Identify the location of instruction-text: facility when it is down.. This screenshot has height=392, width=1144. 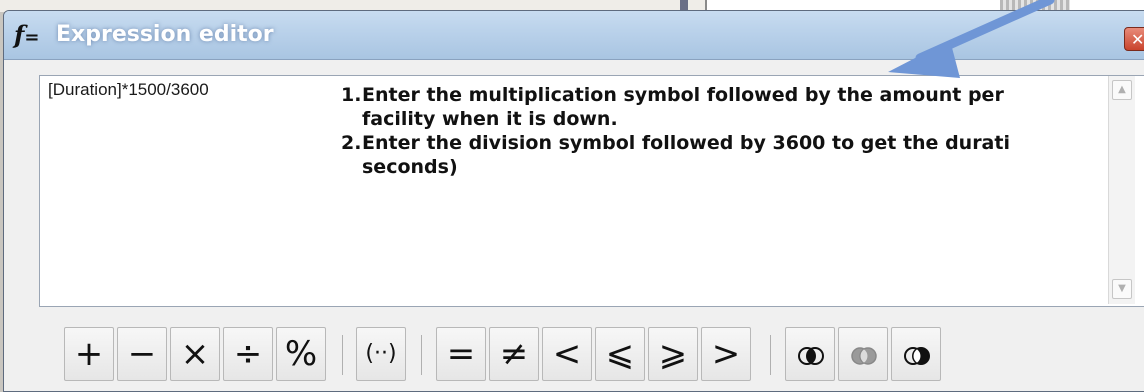
(490, 119).